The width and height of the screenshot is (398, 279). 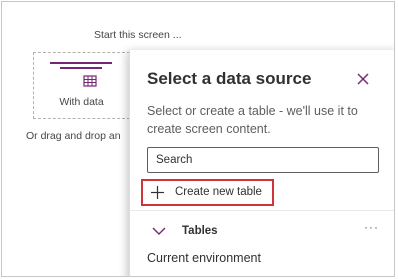 What do you see at coordinates (363, 79) in the screenshot?
I see `close-icon` at bounding box center [363, 79].